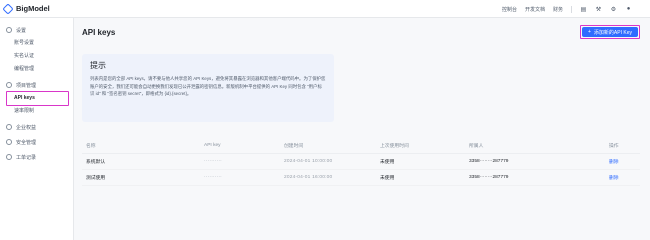  What do you see at coordinates (9, 127) in the screenshot?
I see `enterprise-icon` at bounding box center [9, 127].